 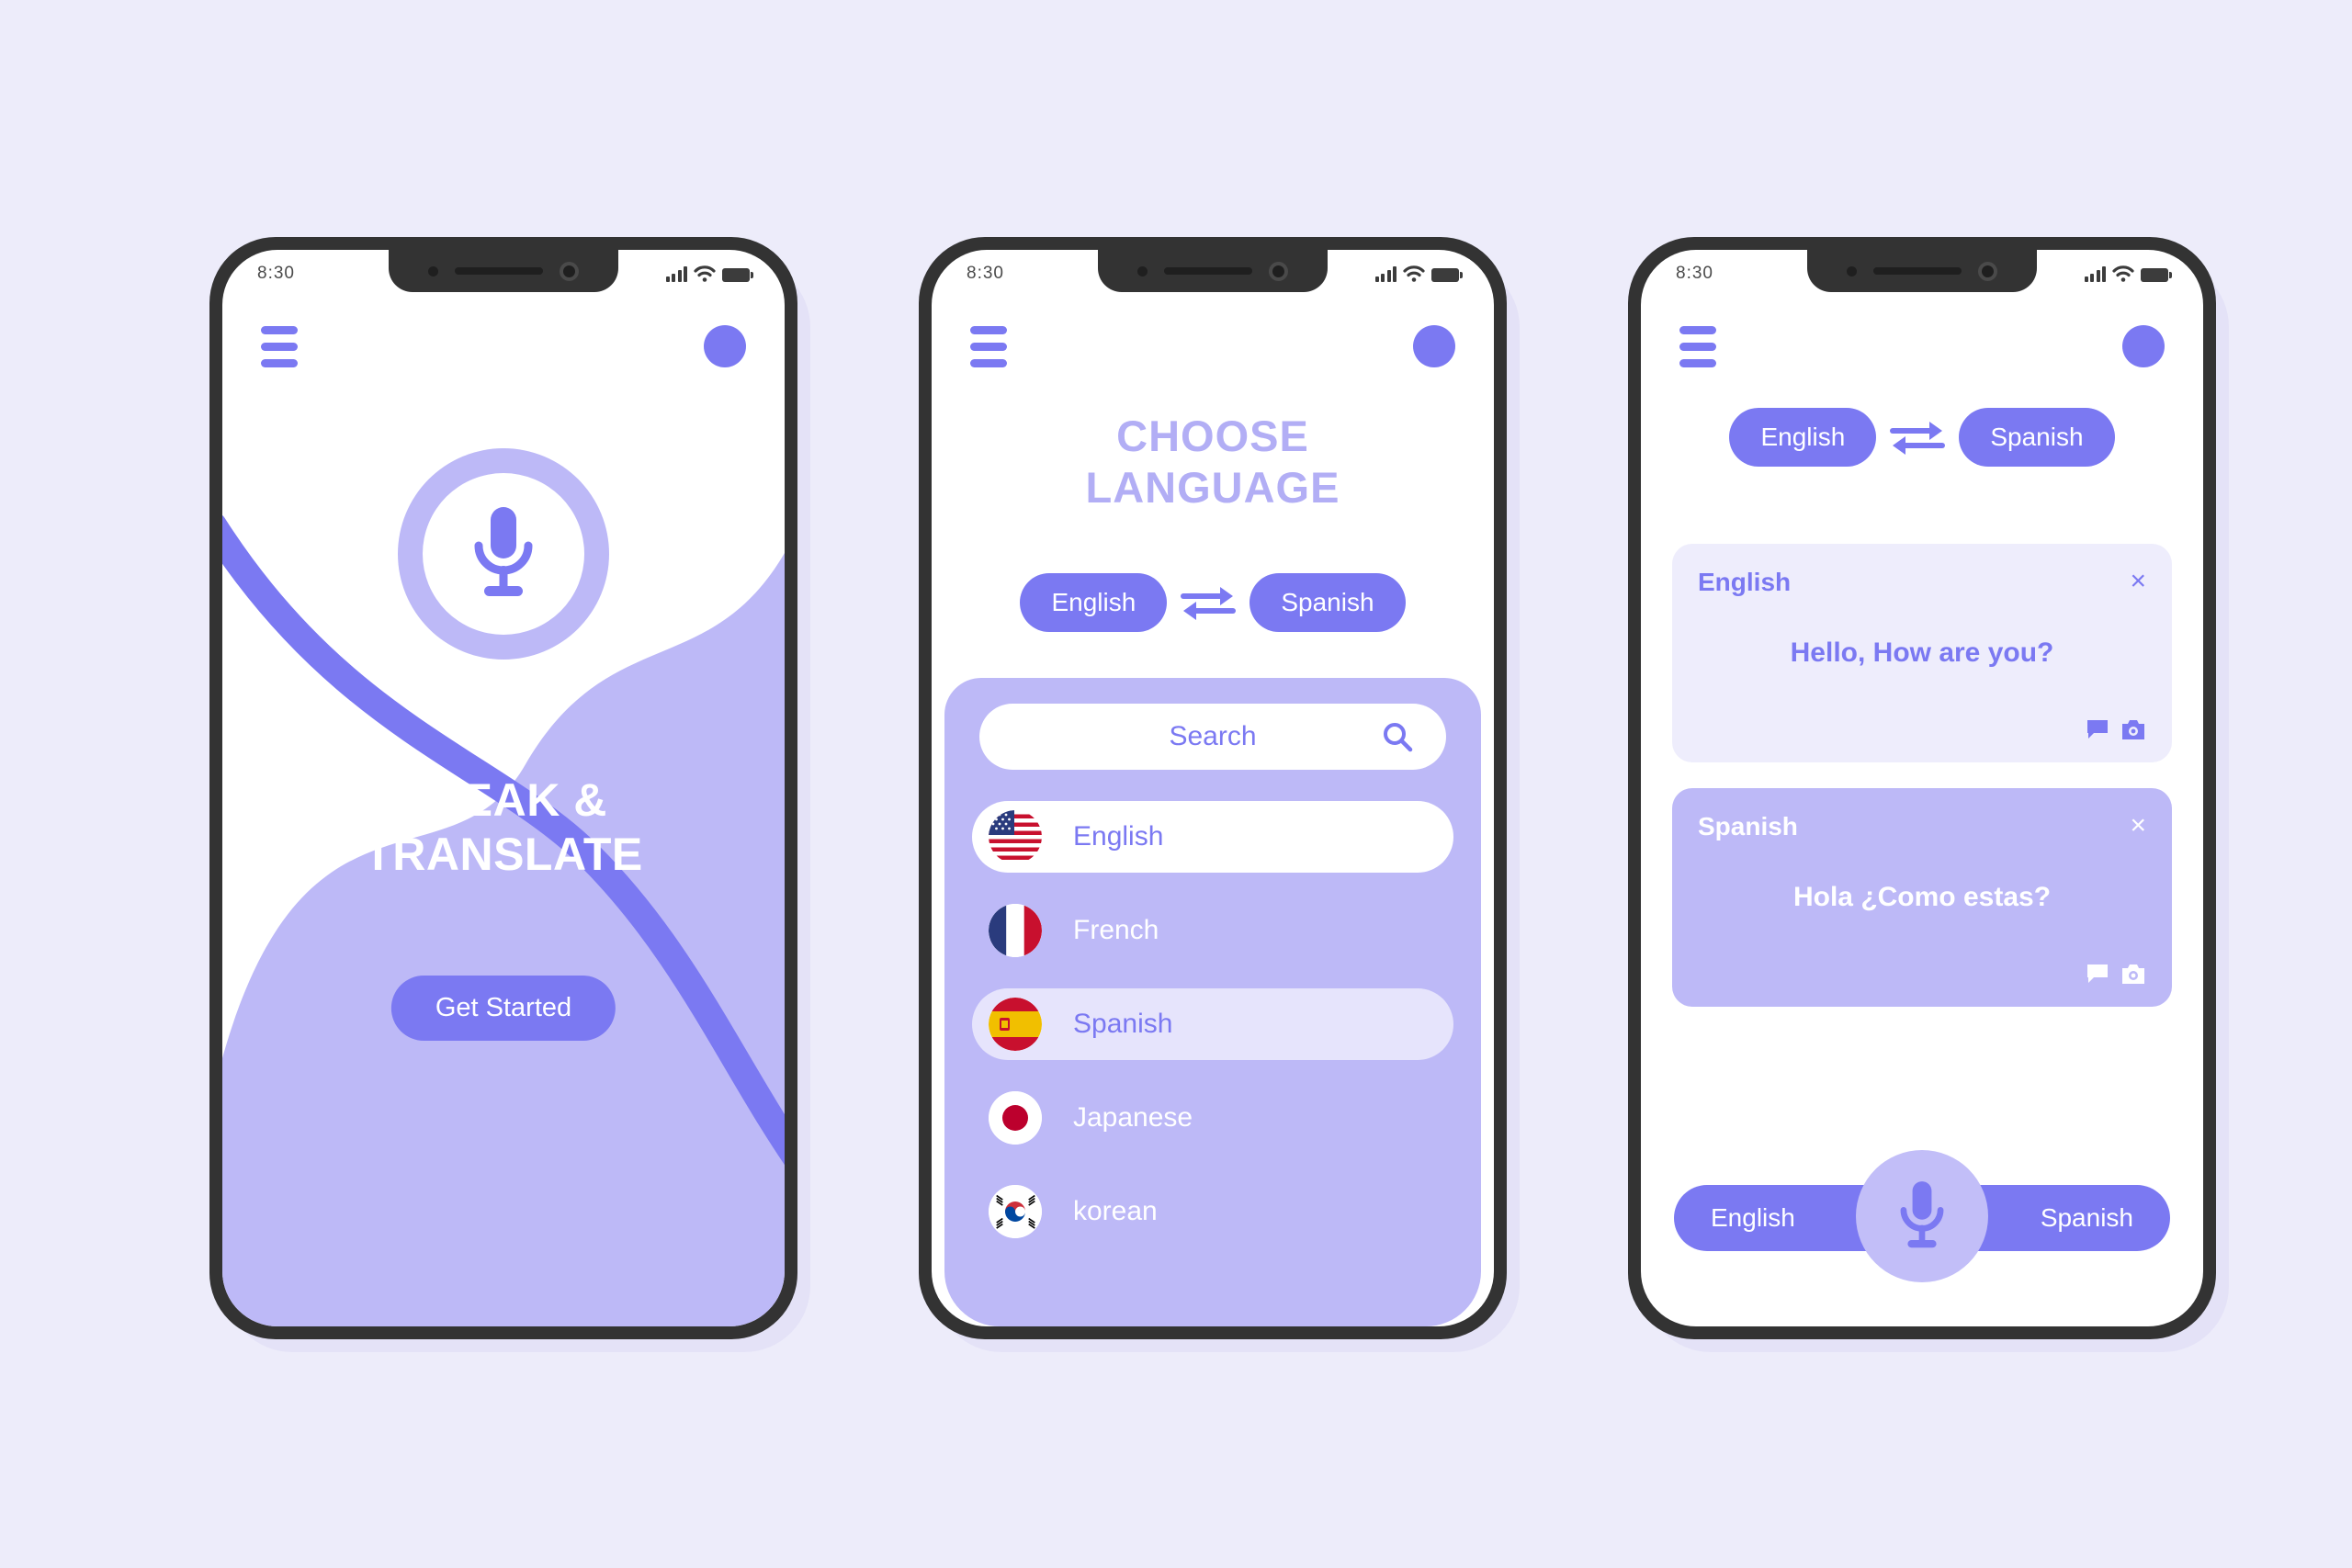 I want to click on bottom-target-language: Spanish, so click(x=2087, y=1218).